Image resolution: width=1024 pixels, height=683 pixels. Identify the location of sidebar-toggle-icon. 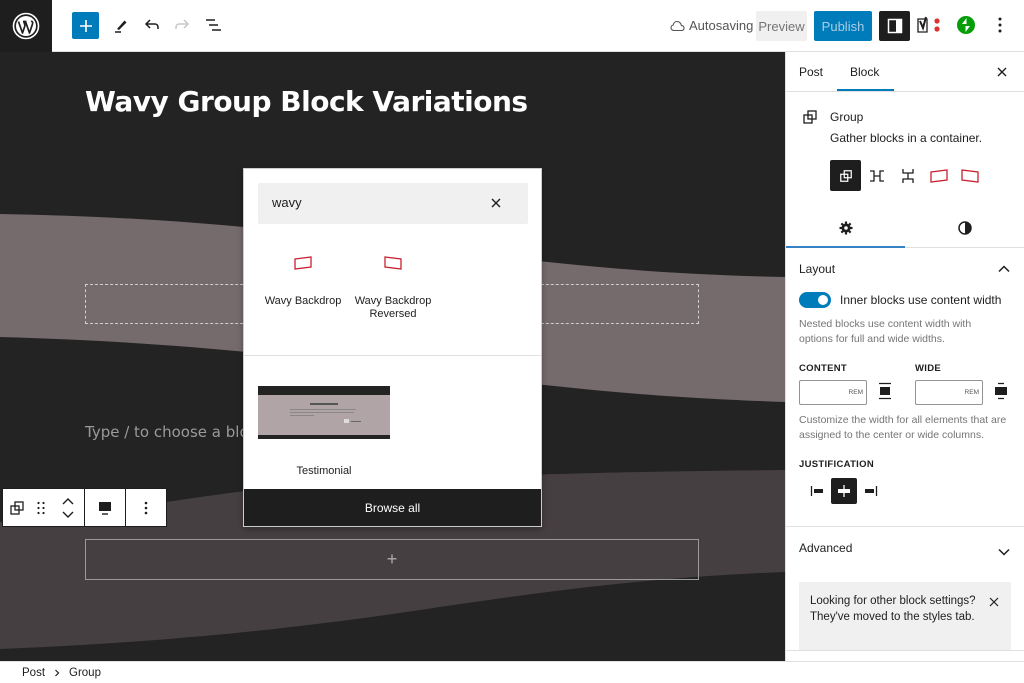
(894, 26).